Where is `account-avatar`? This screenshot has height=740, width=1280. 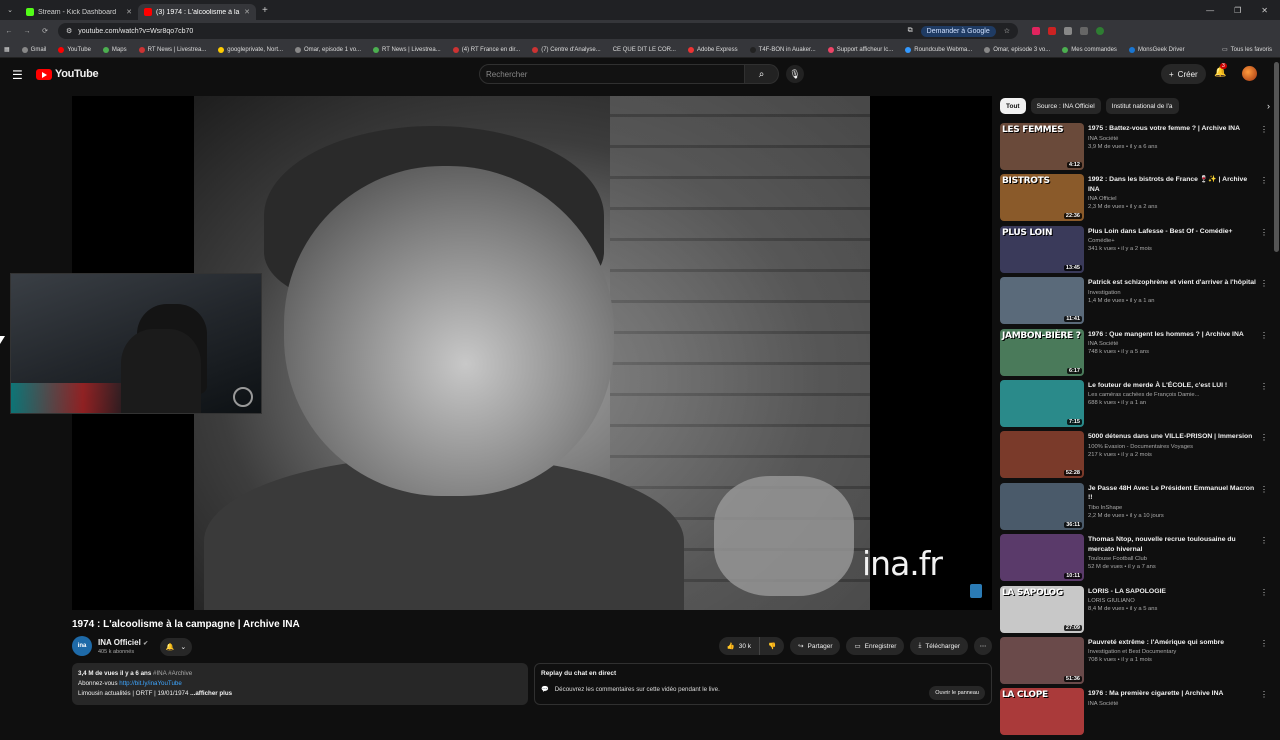 account-avatar is located at coordinates (1249, 73).